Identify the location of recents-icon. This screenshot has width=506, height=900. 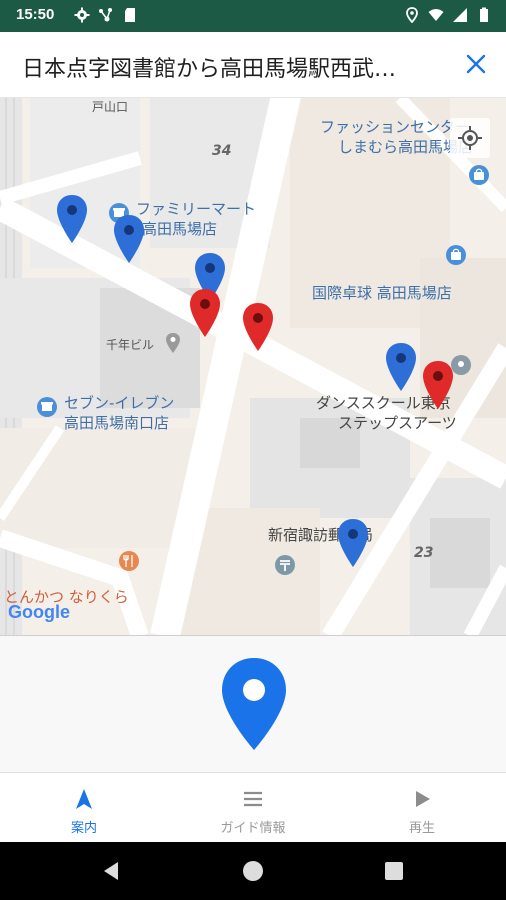
(394, 871).